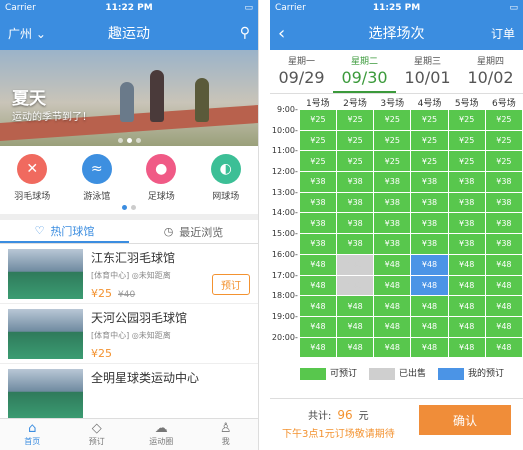 This screenshot has width=523, height=450. I want to click on venue-category: [体育中心], so click(110, 335).